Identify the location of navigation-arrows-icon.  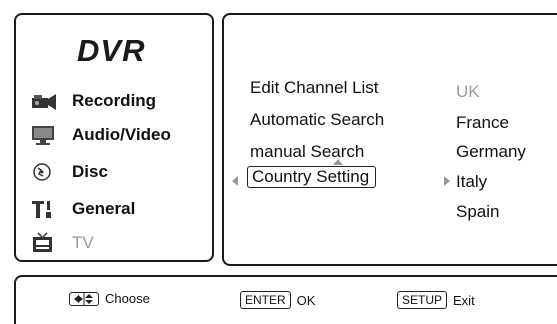
(84, 298).